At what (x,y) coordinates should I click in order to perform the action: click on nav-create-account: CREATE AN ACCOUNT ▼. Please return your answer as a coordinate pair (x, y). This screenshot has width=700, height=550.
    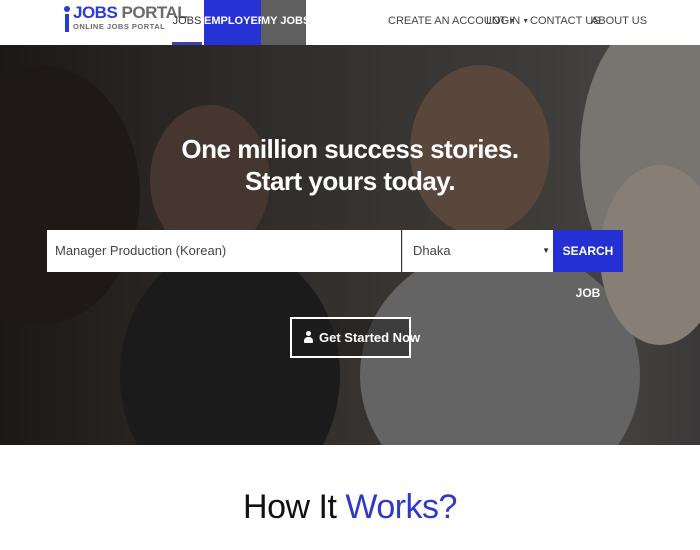
    Looking at the image, I should click on (451, 22).